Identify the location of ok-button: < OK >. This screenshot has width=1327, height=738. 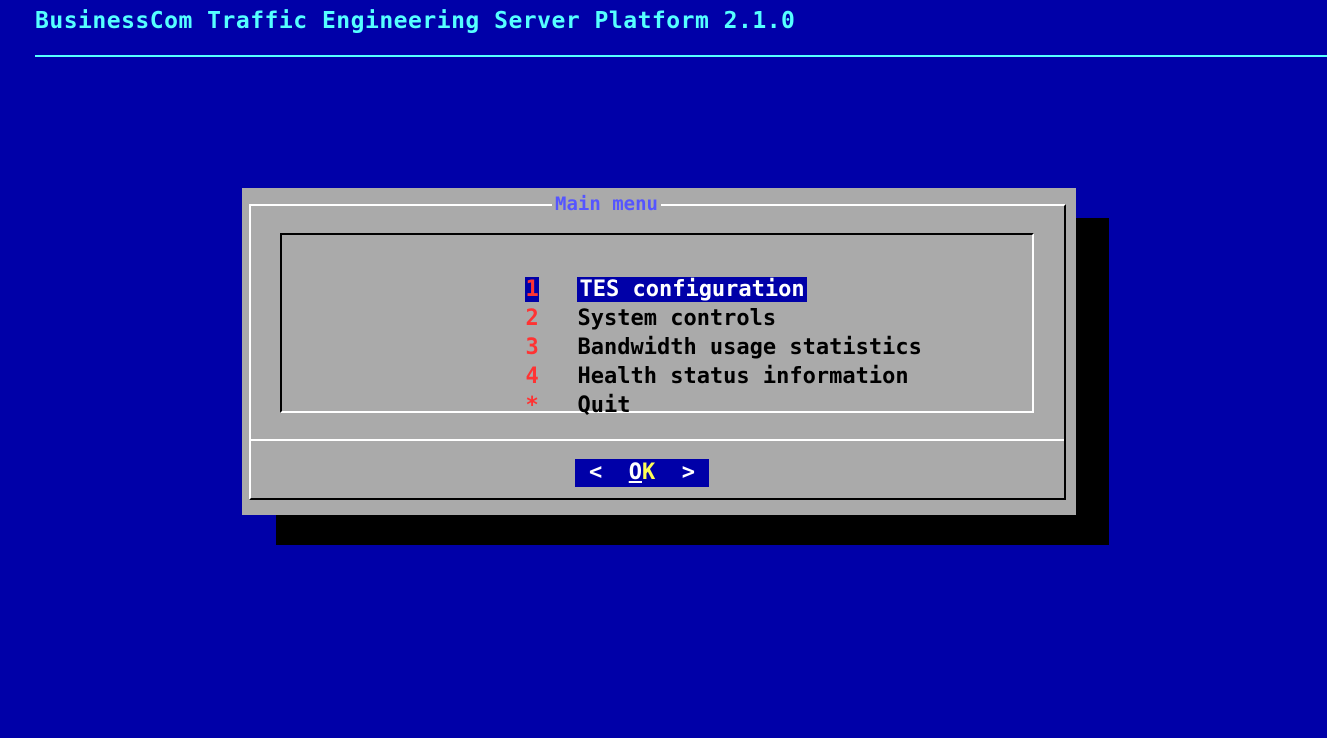
(642, 473).